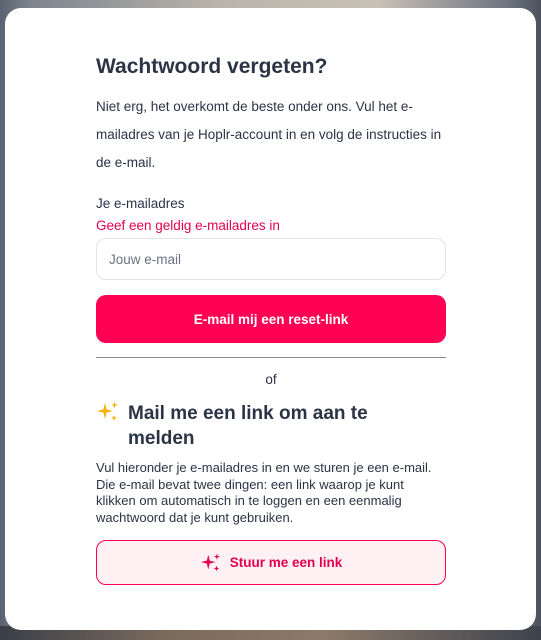 The width and height of the screenshot is (541, 640). I want to click on send-magic-link-button: Stuur me een link, so click(271, 562).